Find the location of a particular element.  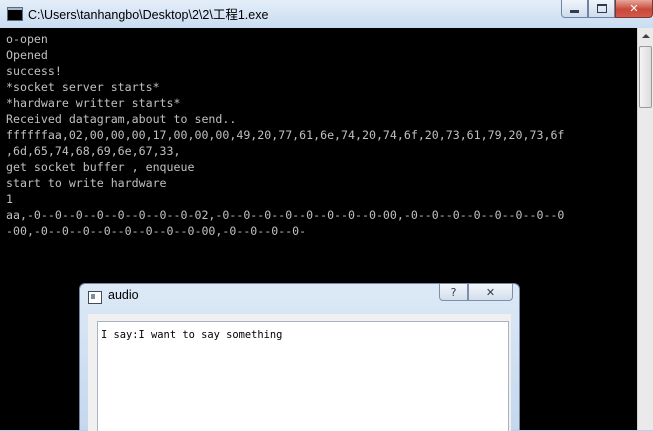

say-text: I say:I want to say something is located at coordinates (192, 335).